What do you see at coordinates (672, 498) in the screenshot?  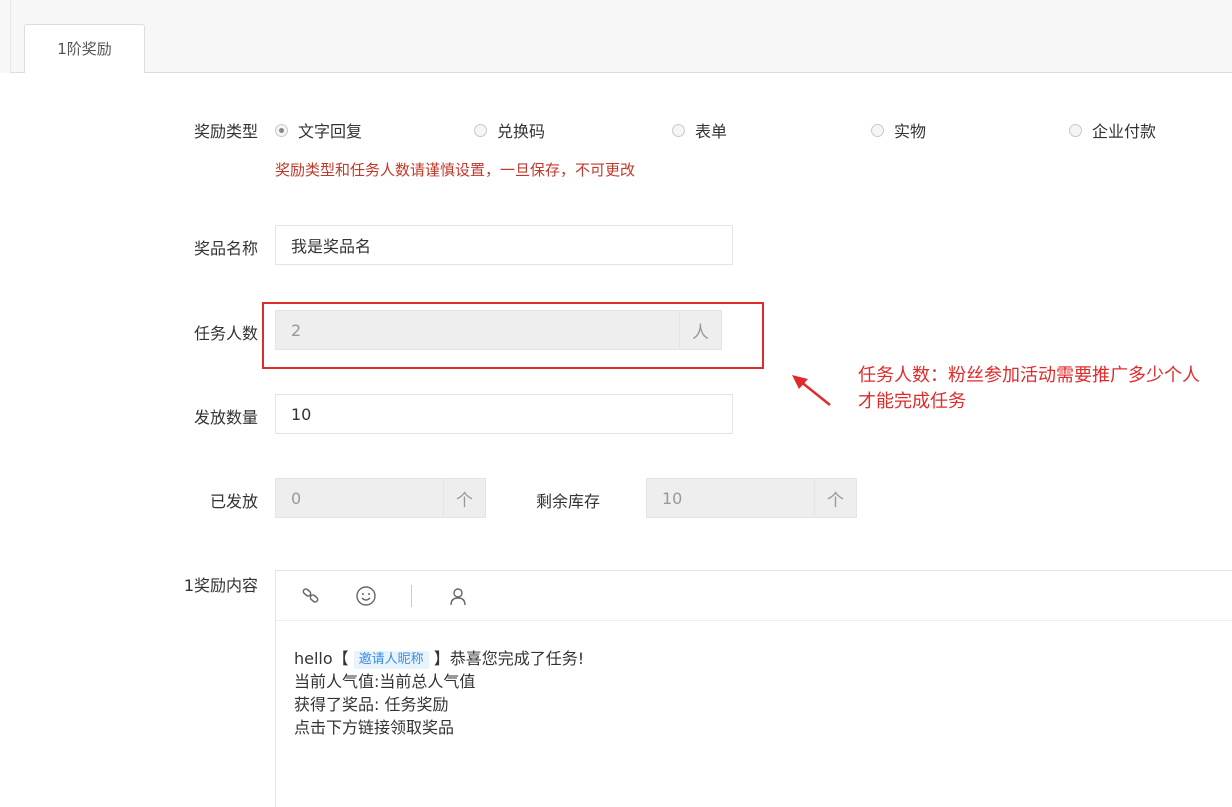 I see `remaining-value: 10` at bounding box center [672, 498].